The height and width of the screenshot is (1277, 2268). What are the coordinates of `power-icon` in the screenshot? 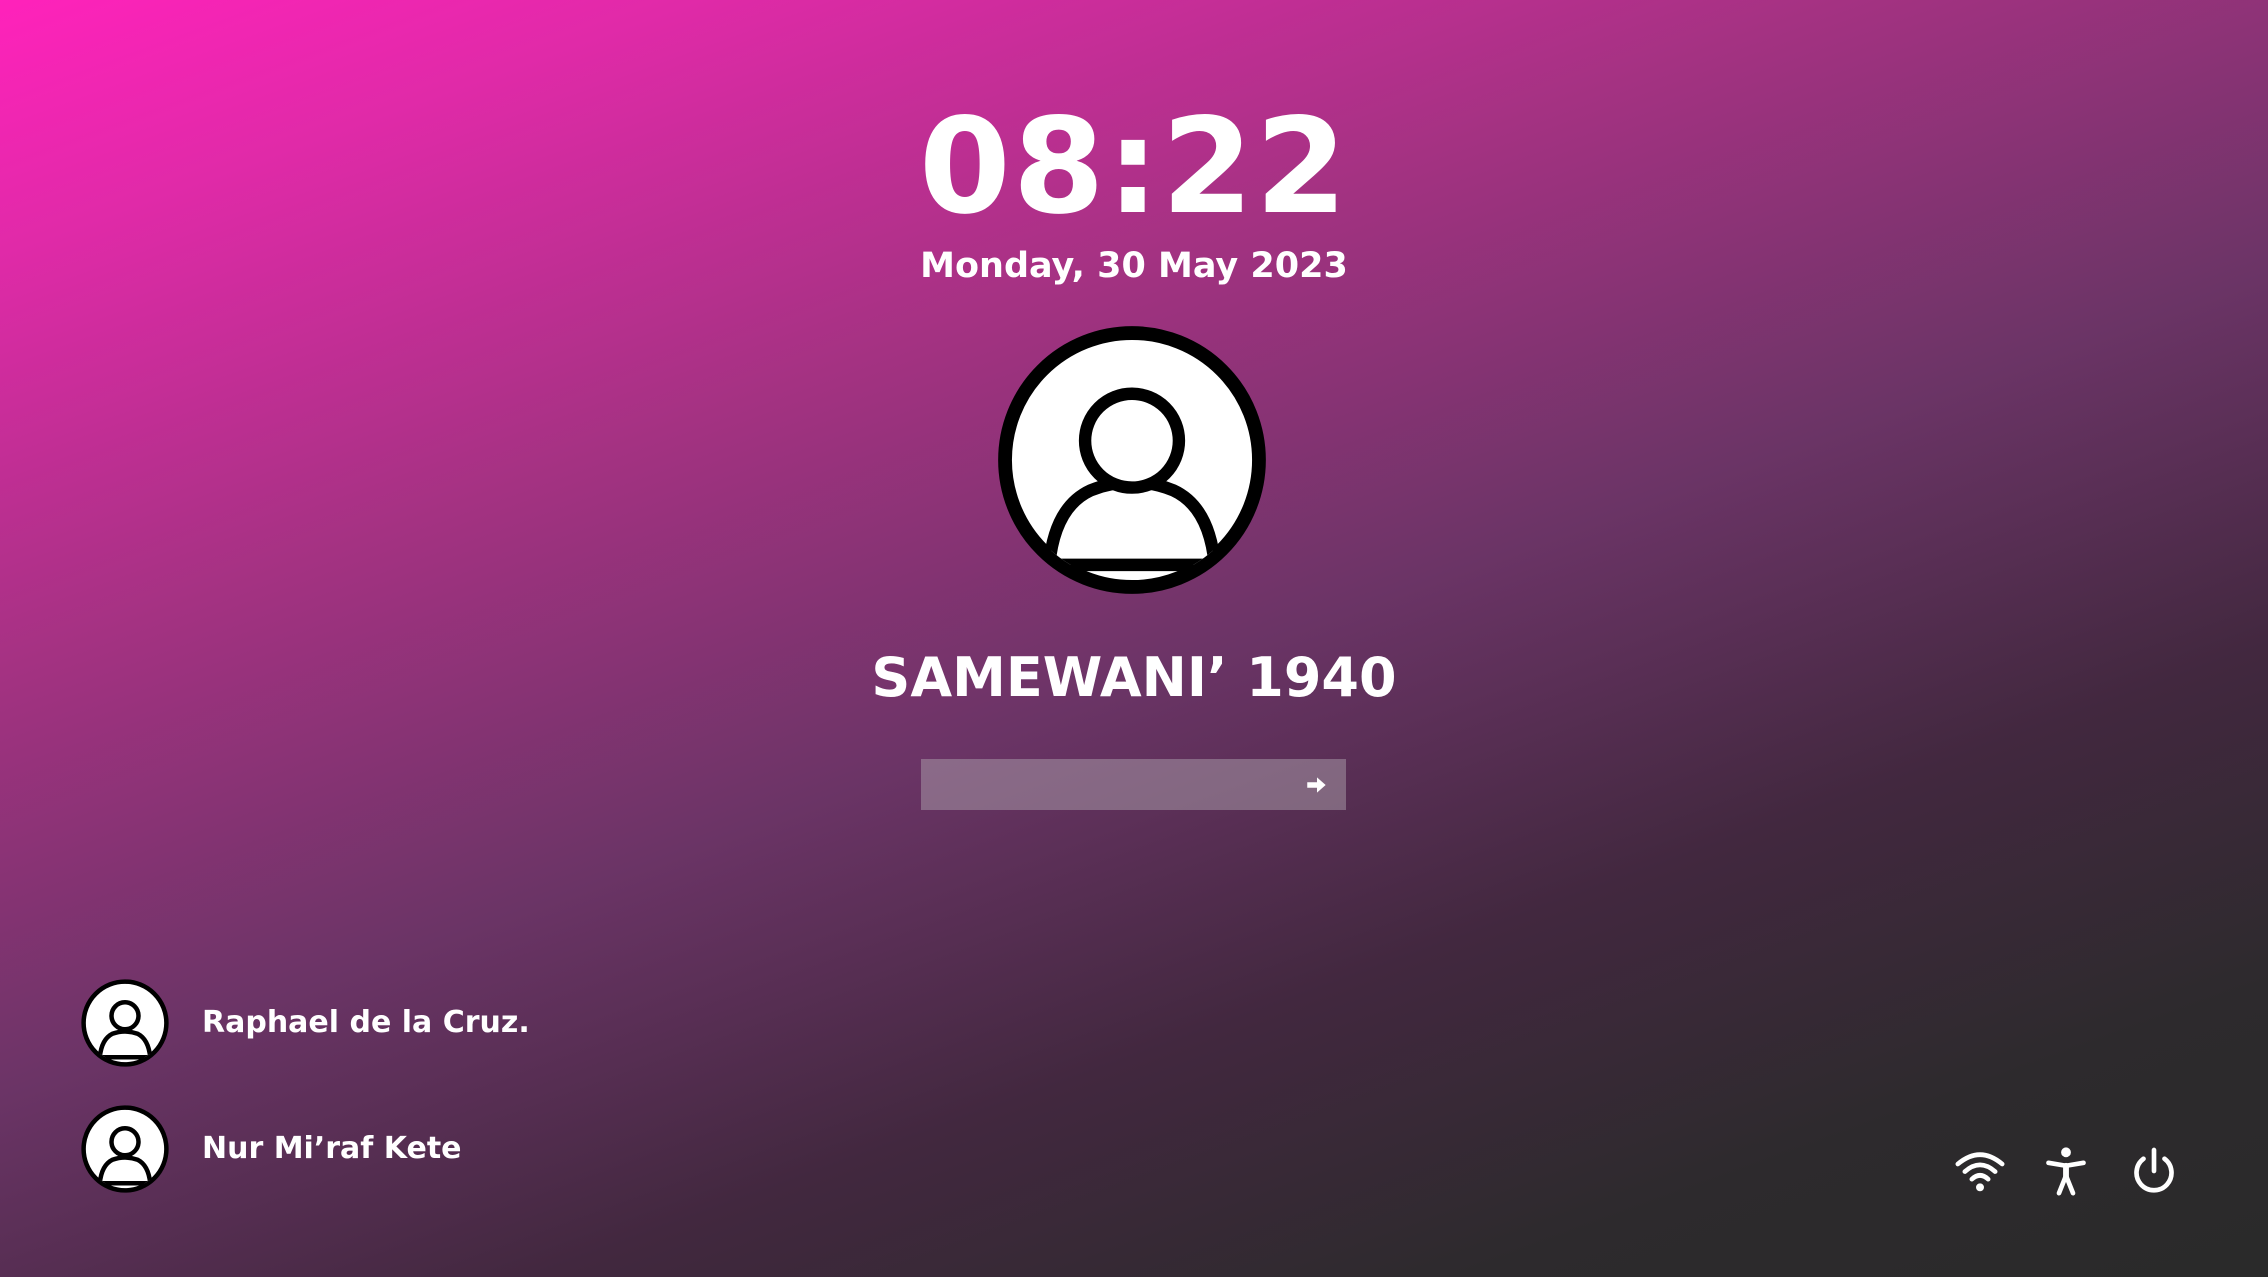 It's located at (2154, 1170).